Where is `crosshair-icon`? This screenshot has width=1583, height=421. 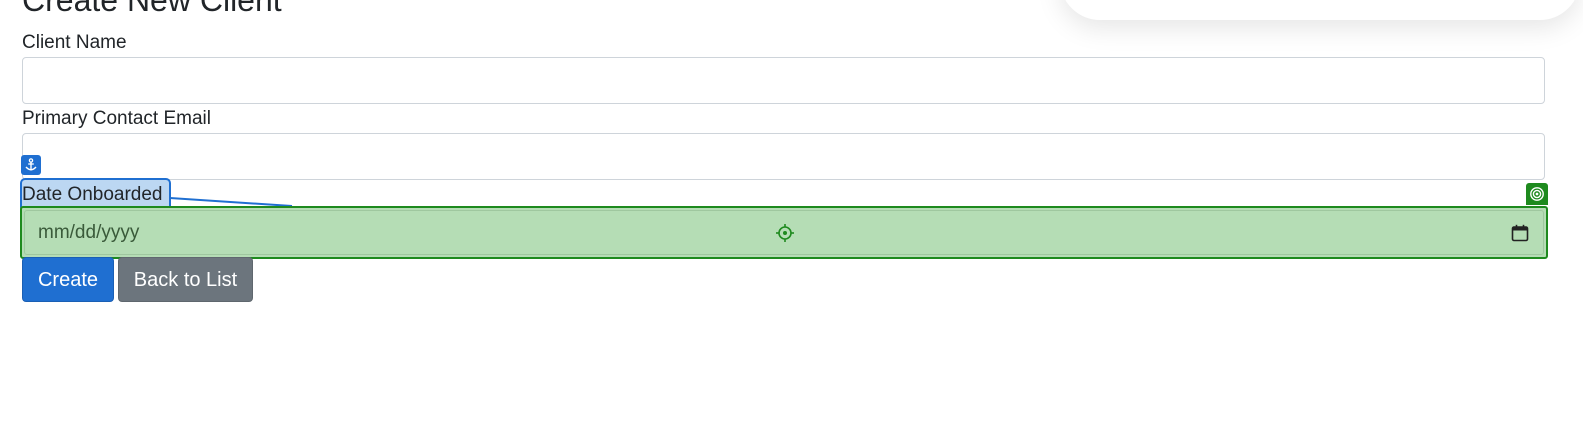
crosshair-icon is located at coordinates (785, 233).